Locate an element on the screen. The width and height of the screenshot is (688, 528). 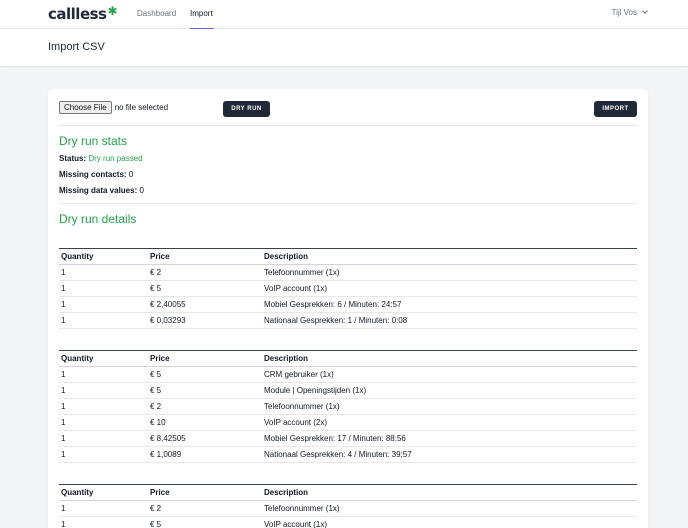
nav-link-import: Import is located at coordinates (202, 19).